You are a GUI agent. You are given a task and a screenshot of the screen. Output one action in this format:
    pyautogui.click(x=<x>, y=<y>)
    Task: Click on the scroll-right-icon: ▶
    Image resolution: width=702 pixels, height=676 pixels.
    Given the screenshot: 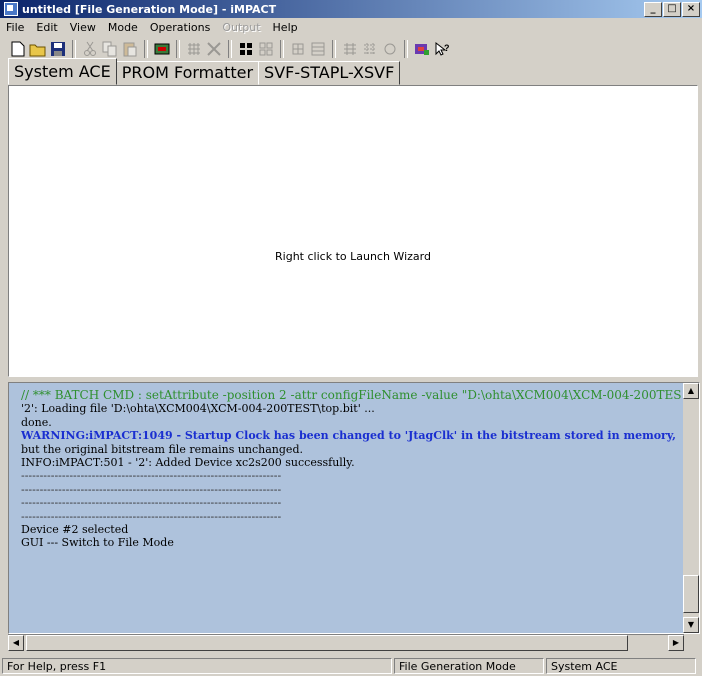 What is the action you would take?
    pyautogui.click(x=676, y=643)
    